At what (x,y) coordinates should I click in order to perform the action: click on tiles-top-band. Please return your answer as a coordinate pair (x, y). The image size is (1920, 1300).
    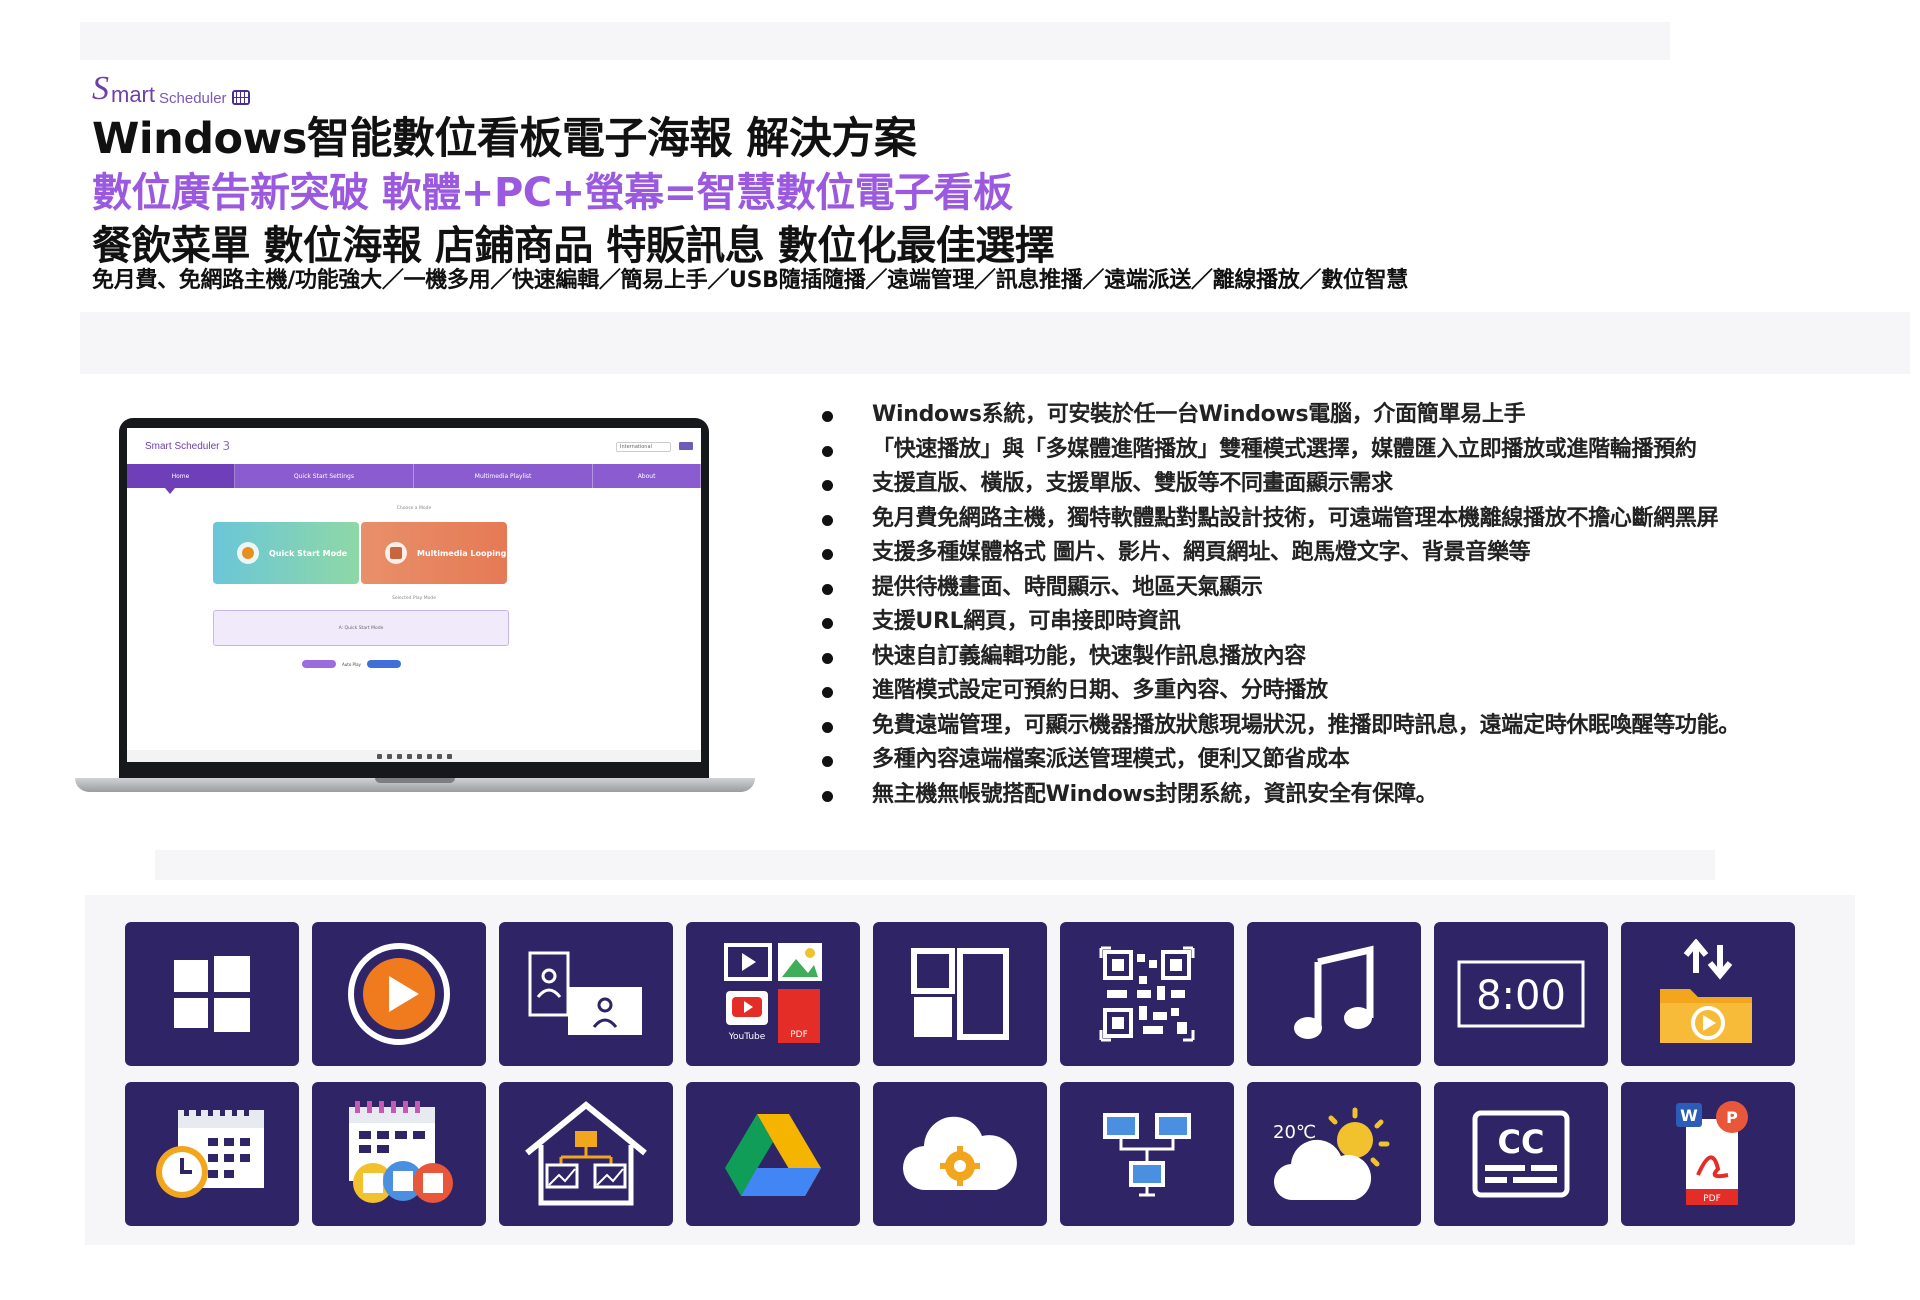
    Looking at the image, I should click on (935, 865).